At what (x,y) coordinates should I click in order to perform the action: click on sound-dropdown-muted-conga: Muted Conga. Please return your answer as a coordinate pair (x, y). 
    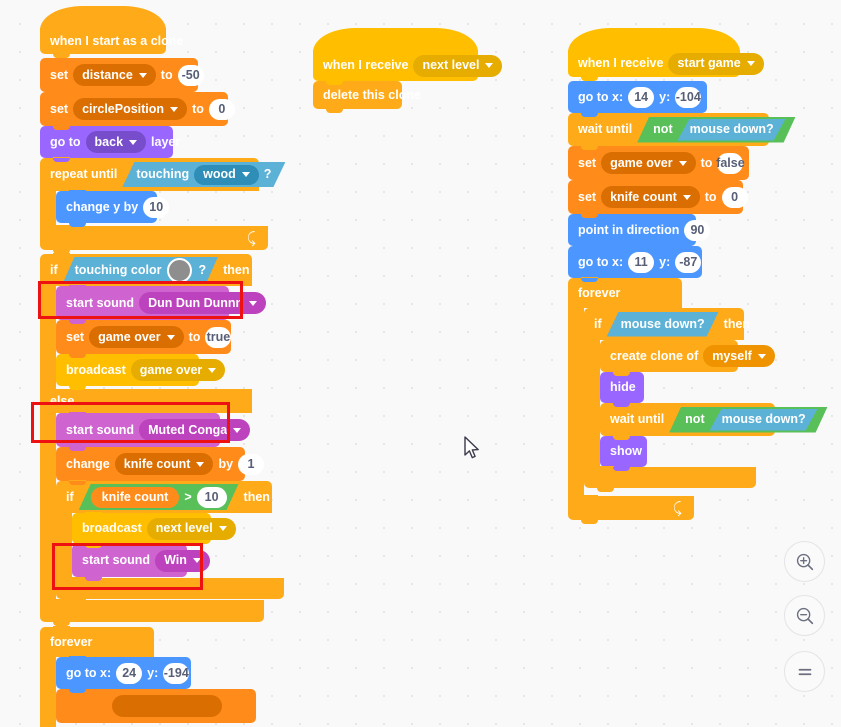
    Looking at the image, I should click on (195, 430).